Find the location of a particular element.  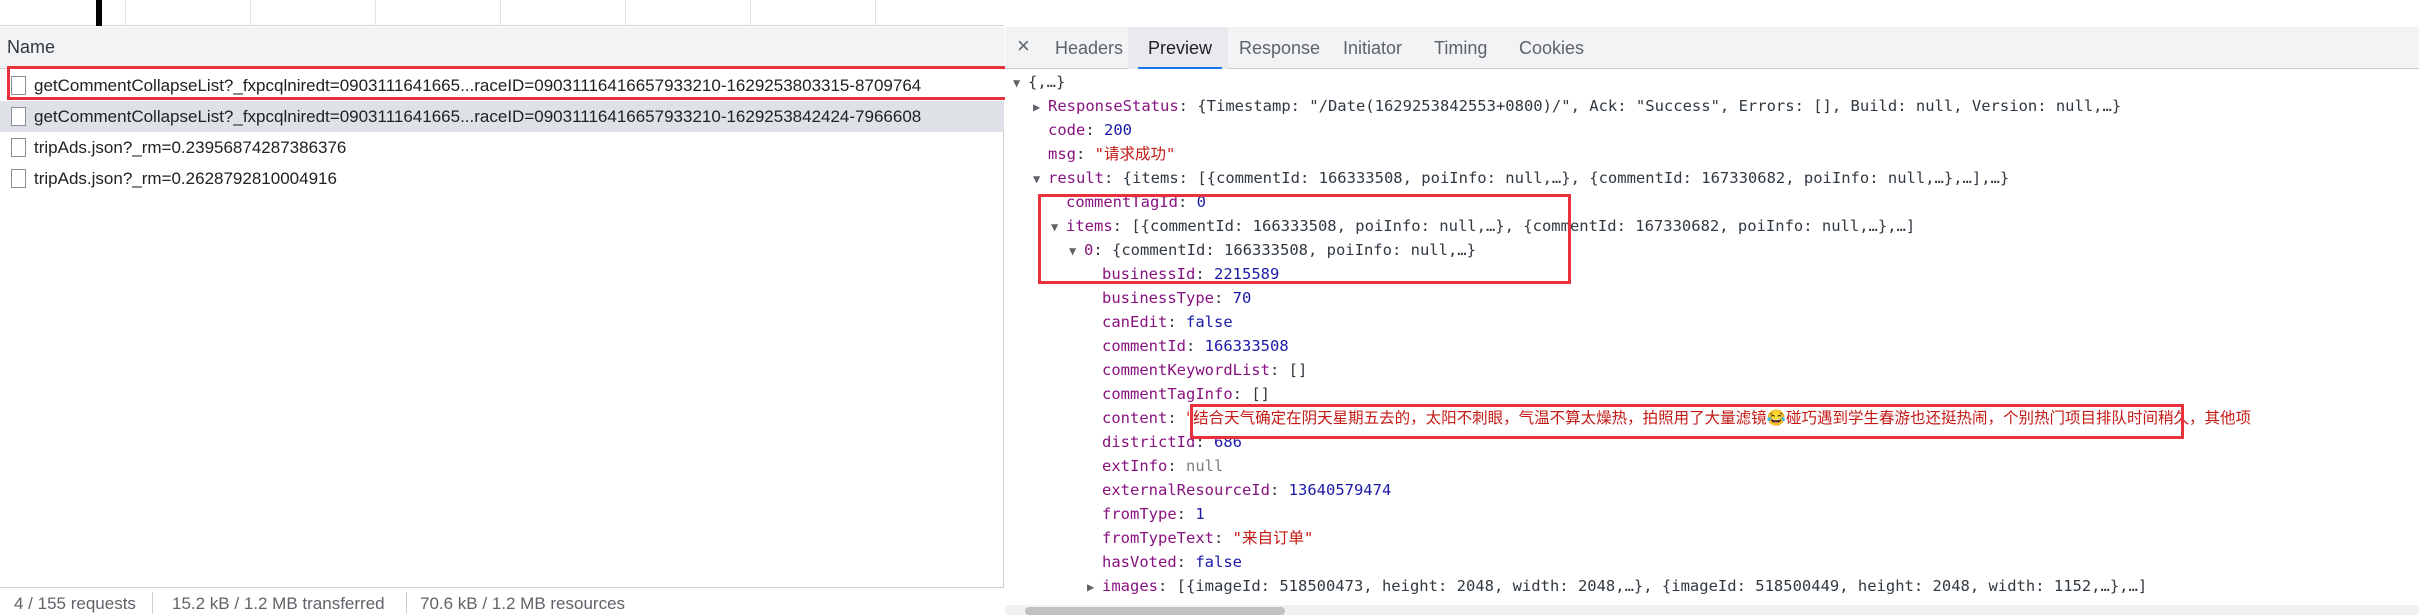

network-timeline-overview is located at coordinates (502, 13).